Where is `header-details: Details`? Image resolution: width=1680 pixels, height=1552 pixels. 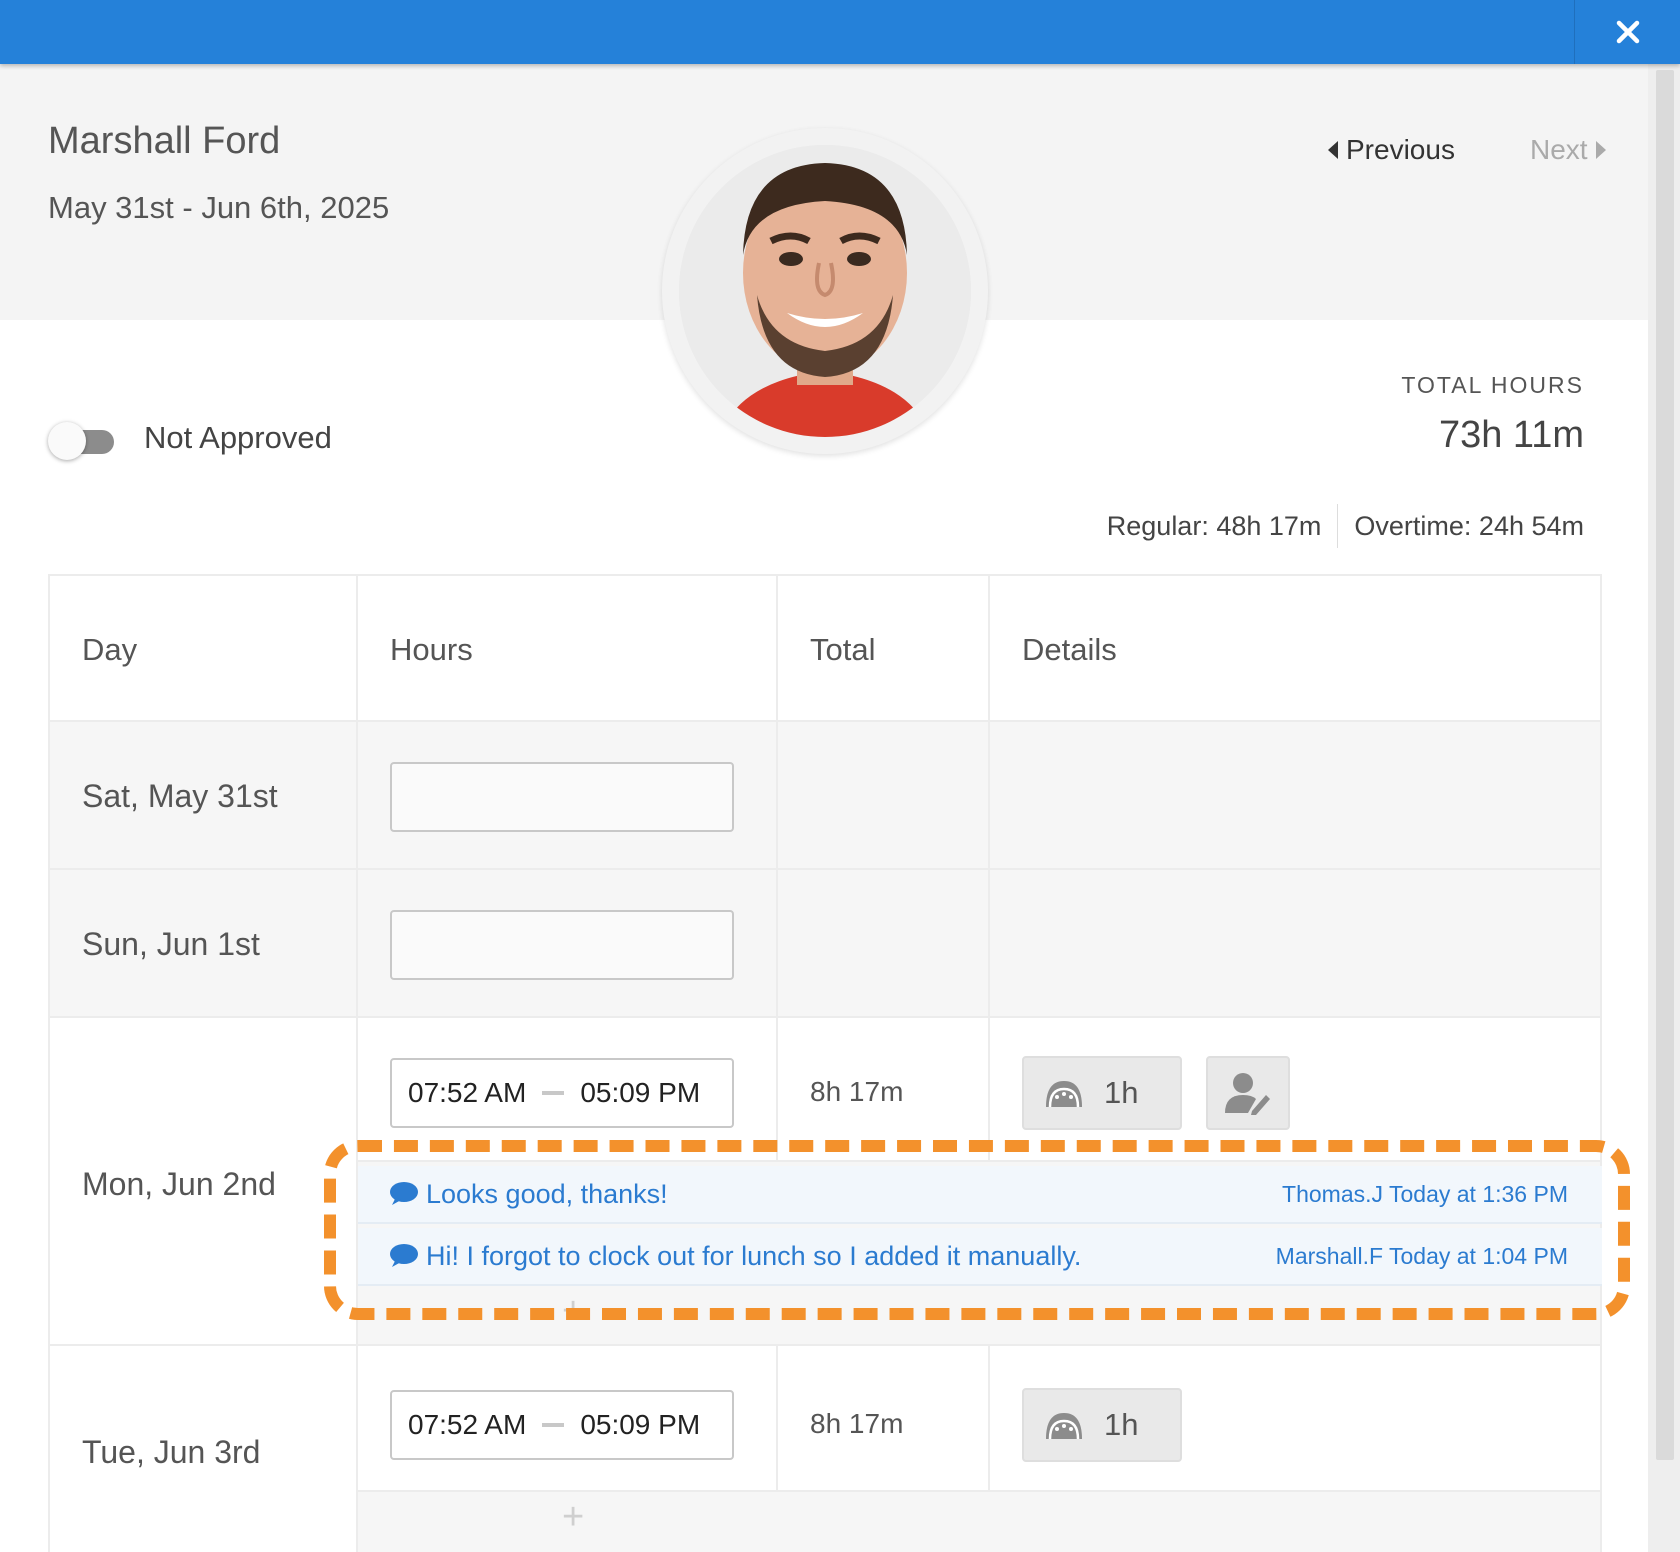
header-details: Details is located at coordinates (1069, 649).